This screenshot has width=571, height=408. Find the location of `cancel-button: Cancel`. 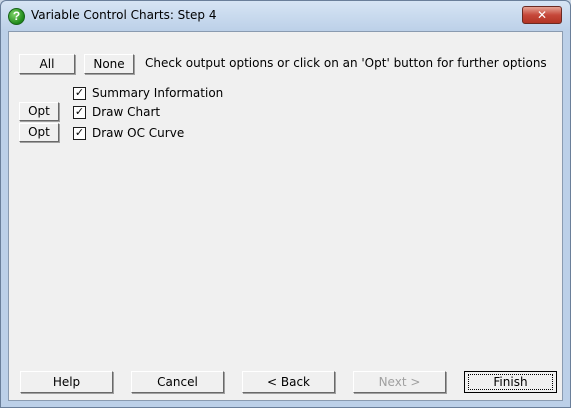

cancel-button: Cancel is located at coordinates (177, 382).